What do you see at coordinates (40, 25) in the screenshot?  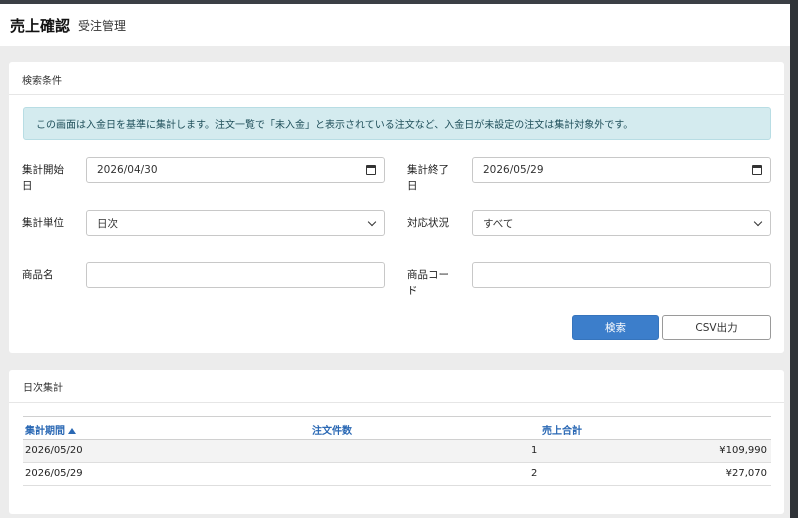 I see `page-title: 売上確認` at bounding box center [40, 25].